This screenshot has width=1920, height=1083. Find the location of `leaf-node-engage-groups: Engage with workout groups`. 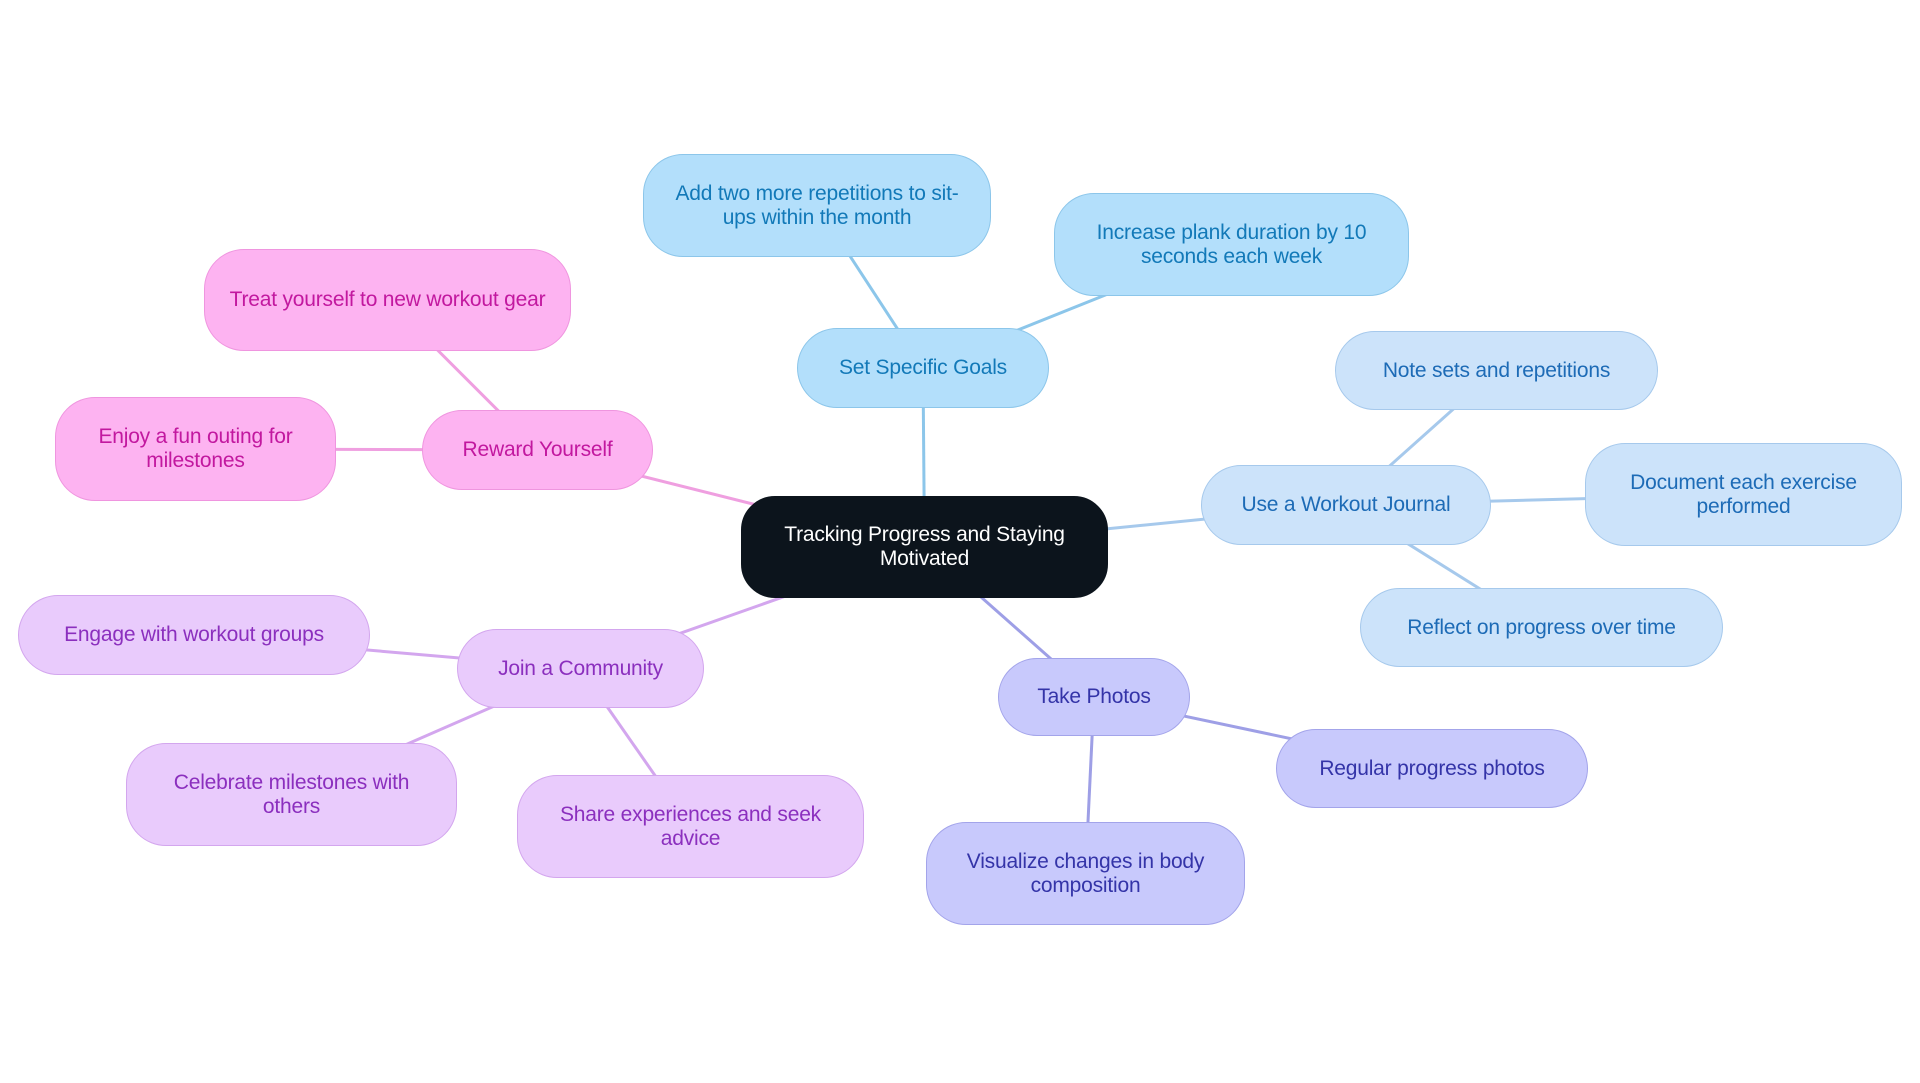

leaf-node-engage-groups: Engage with workout groups is located at coordinates (194, 635).